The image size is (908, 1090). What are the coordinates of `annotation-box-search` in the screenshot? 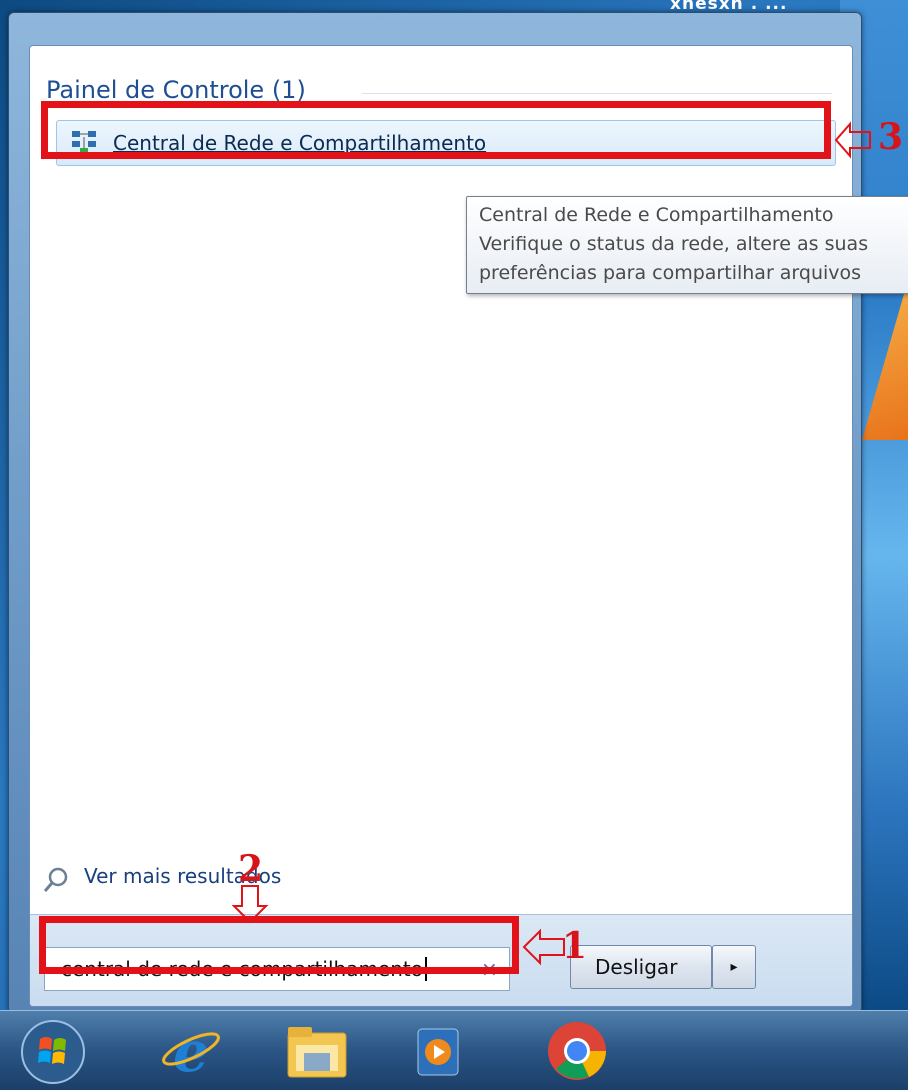 It's located at (279, 945).